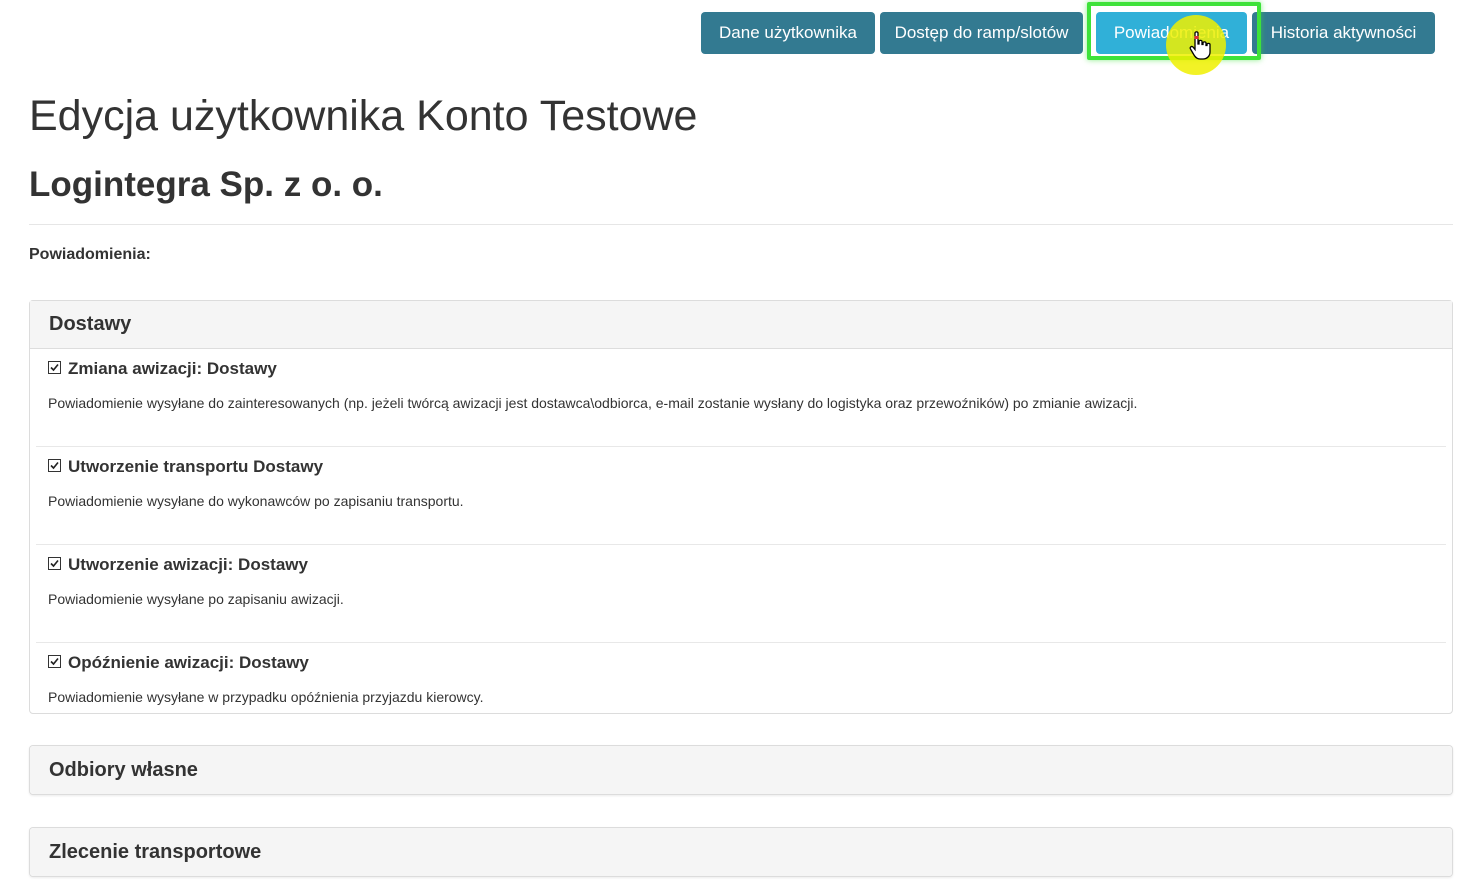  I want to click on panel-odbiory-wlasne: Odbiory własne, so click(741, 770).